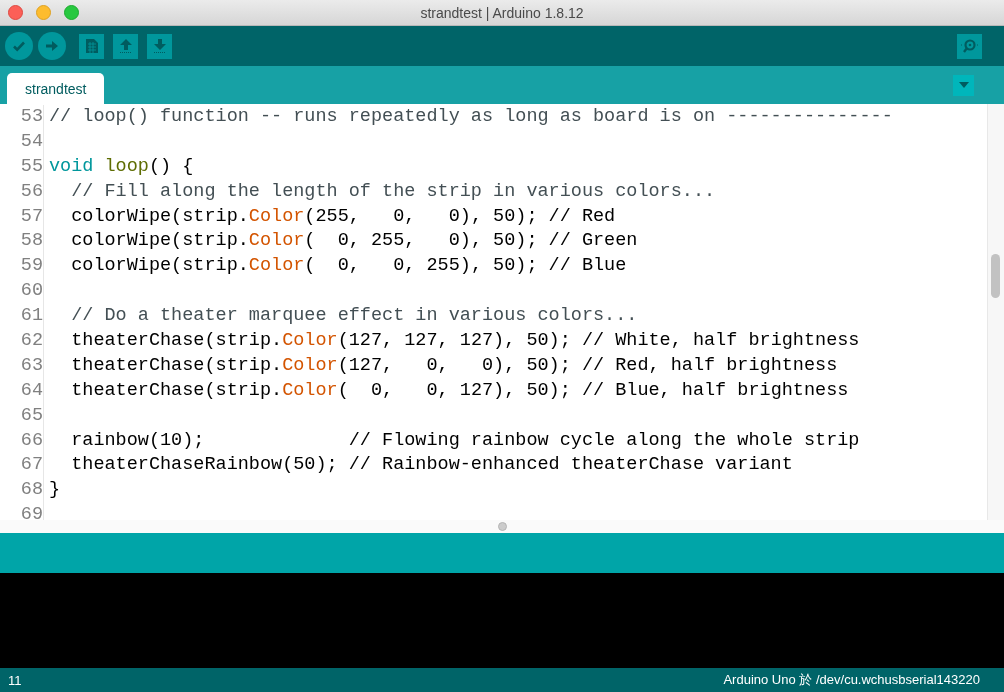 This screenshot has height=692, width=1004. I want to click on code-line: // loop() function -- runs repeatedly as long as board is on ---------------, so click(470, 117).